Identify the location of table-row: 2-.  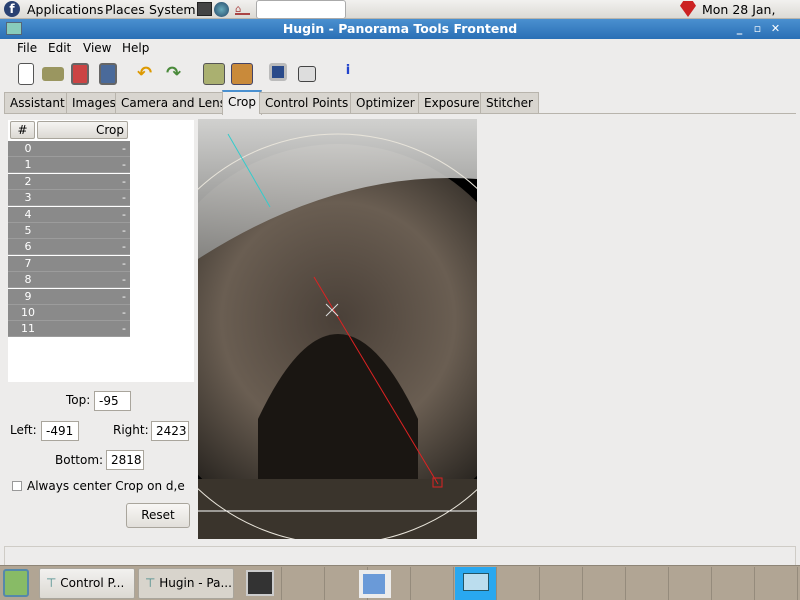
(69, 181).